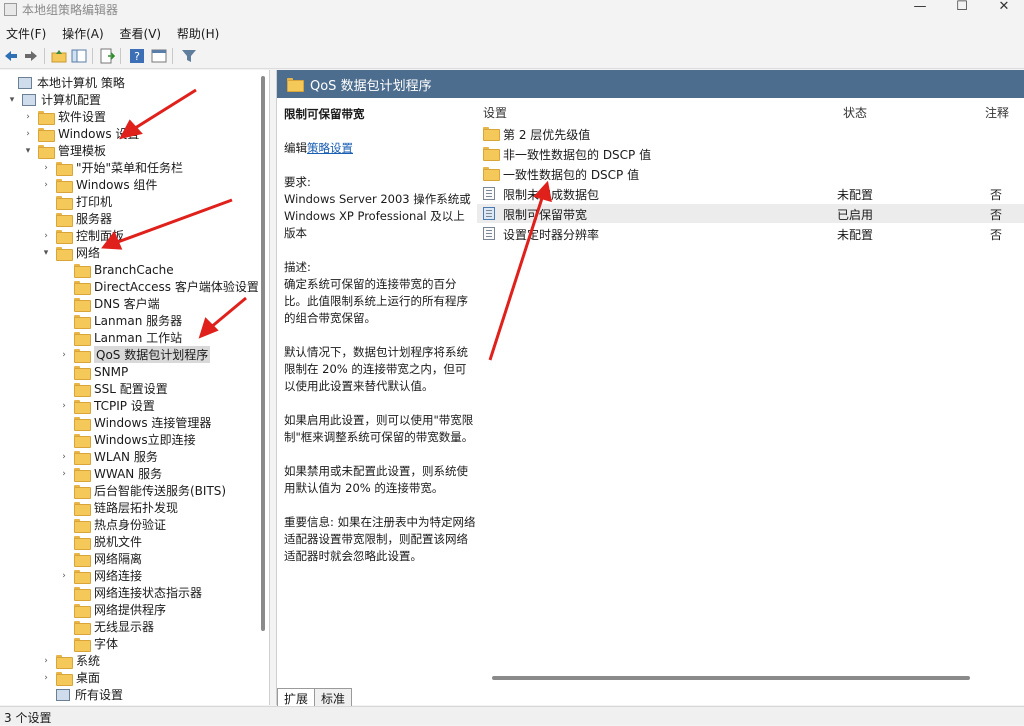 Image resolution: width=1024 pixels, height=726 pixels. What do you see at coordinates (920, 10) in the screenshot?
I see `minimize-button: —` at bounding box center [920, 10].